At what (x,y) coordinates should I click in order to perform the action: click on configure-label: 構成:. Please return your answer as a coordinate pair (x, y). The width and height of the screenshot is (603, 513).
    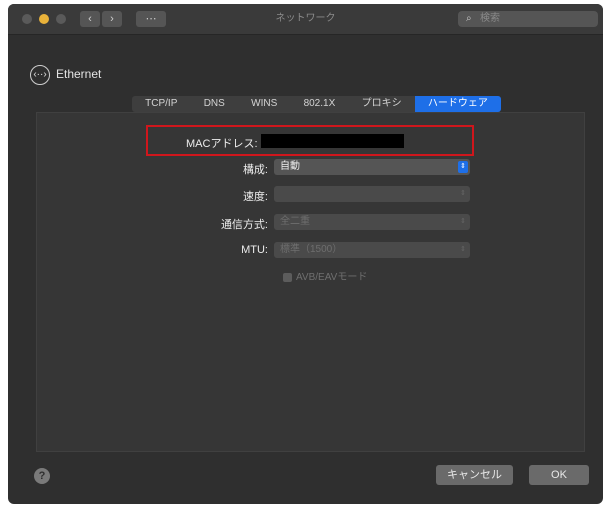
    Looking at the image, I should click on (255, 170).